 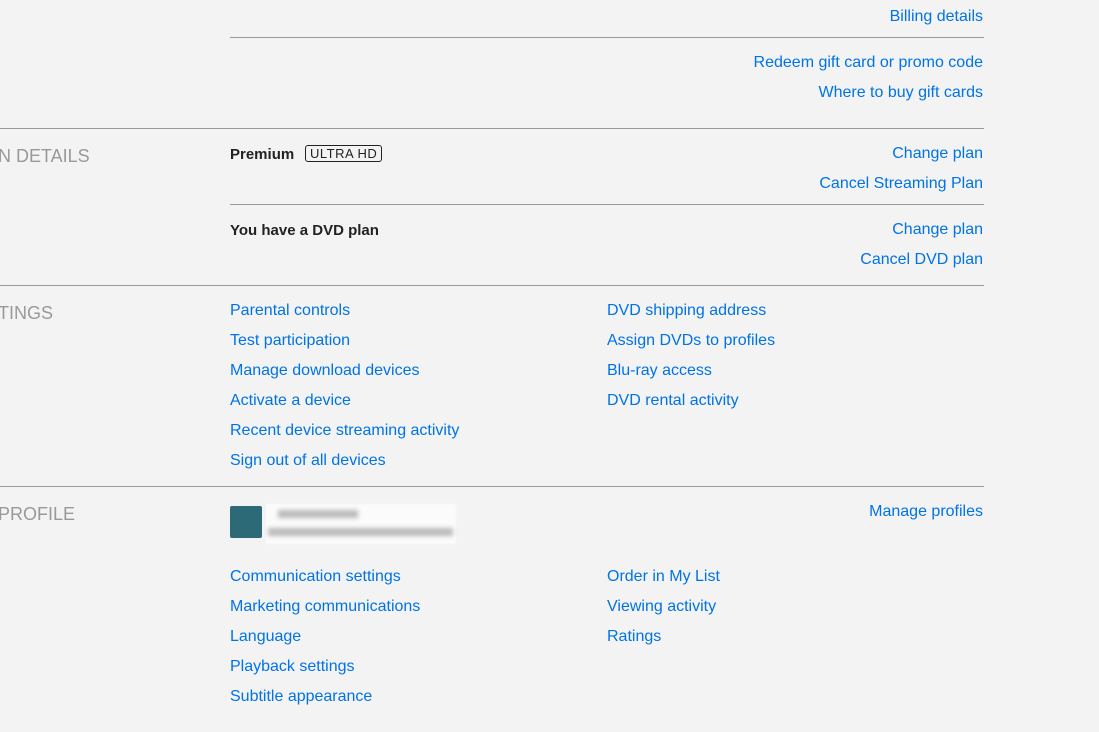 I want to click on link-parental-controls: Parental controls, so click(x=290, y=311).